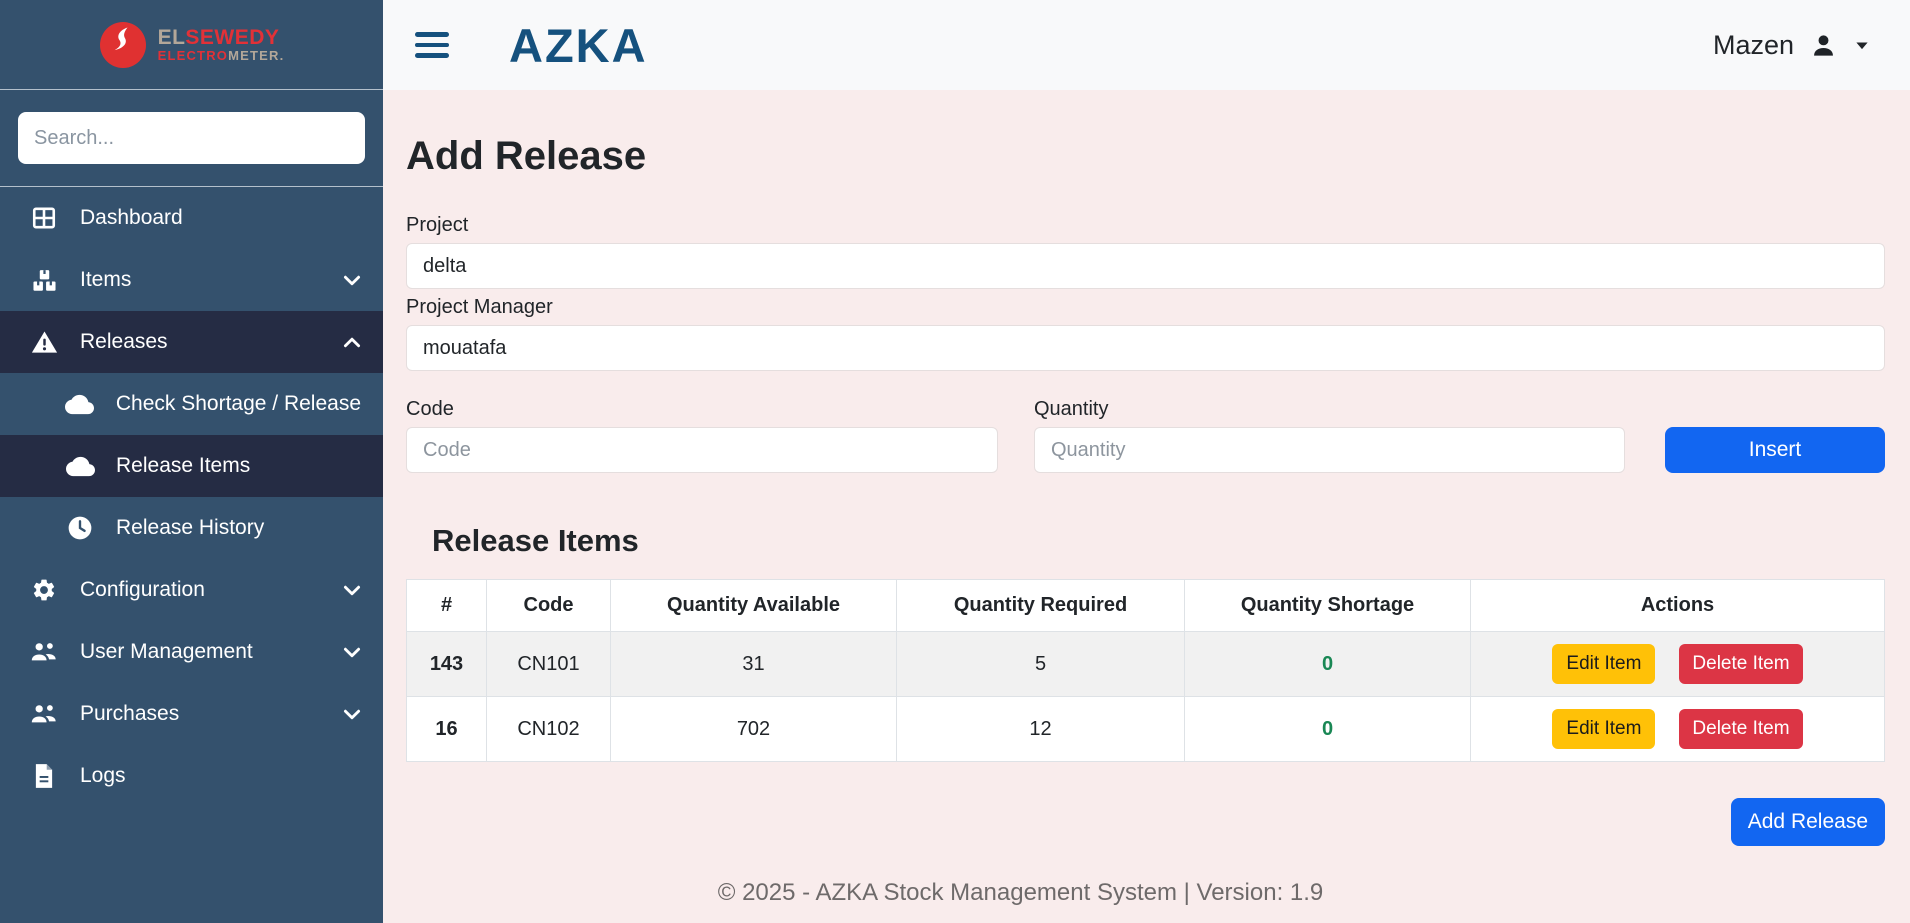 Image resolution: width=1910 pixels, height=923 pixels. I want to click on elsewedy-swoosh-icon, so click(123, 45).